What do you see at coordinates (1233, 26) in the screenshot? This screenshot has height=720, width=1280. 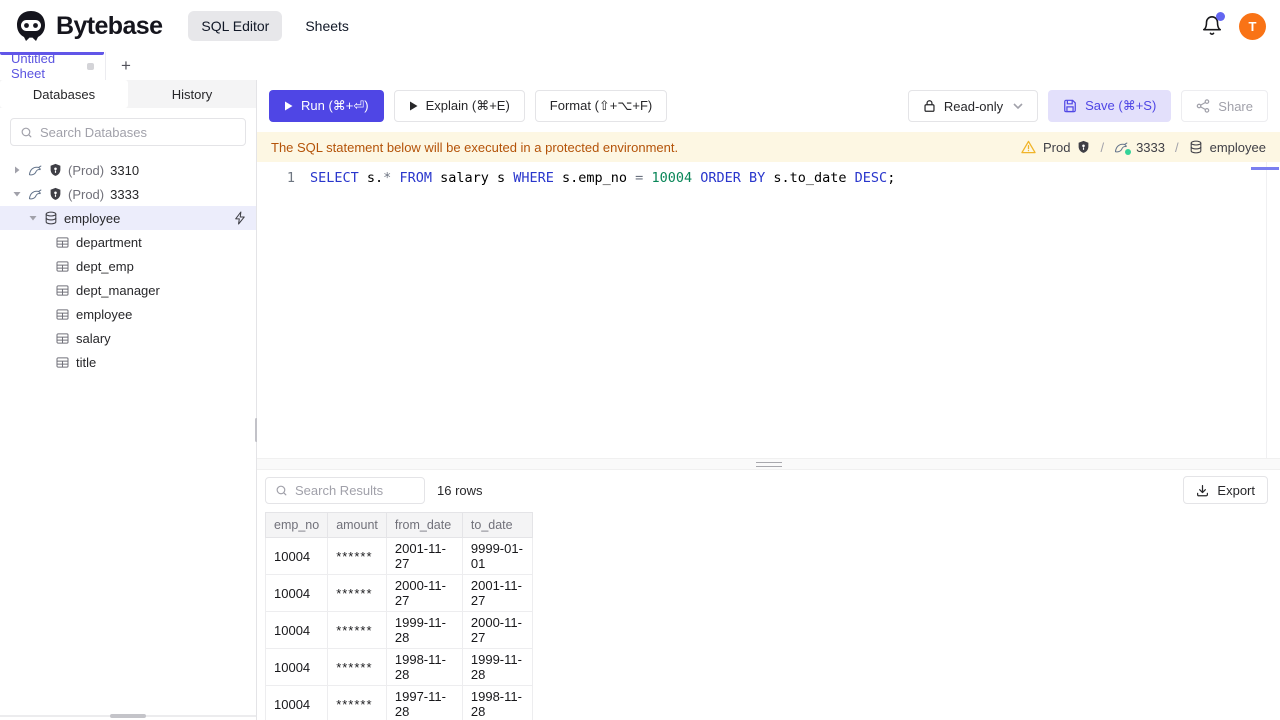 I see `topbar-right: T` at bounding box center [1233, 26].